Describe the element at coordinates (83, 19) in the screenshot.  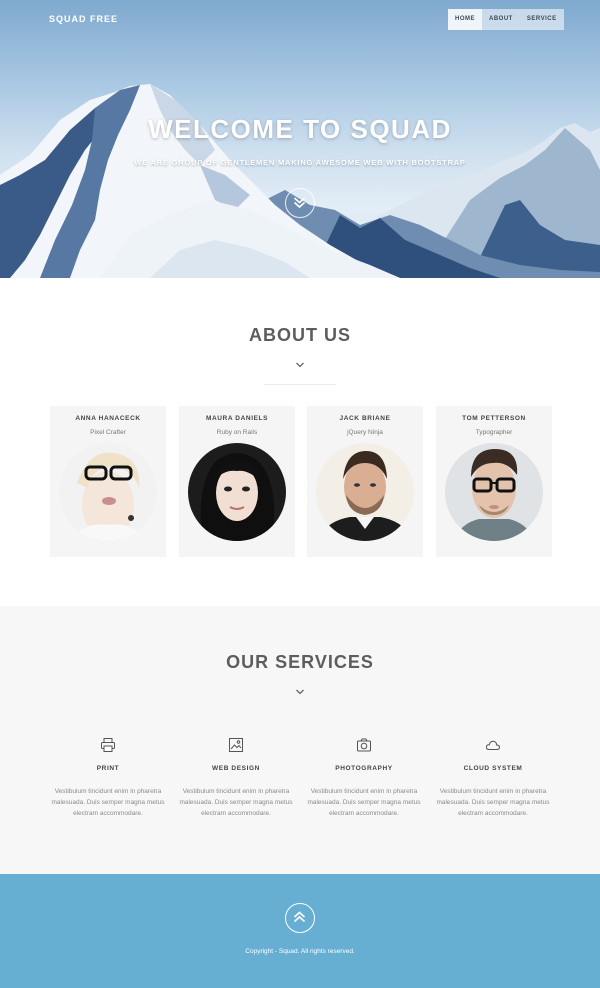
I see `brand-logo: SQUAD FREE` at that location.